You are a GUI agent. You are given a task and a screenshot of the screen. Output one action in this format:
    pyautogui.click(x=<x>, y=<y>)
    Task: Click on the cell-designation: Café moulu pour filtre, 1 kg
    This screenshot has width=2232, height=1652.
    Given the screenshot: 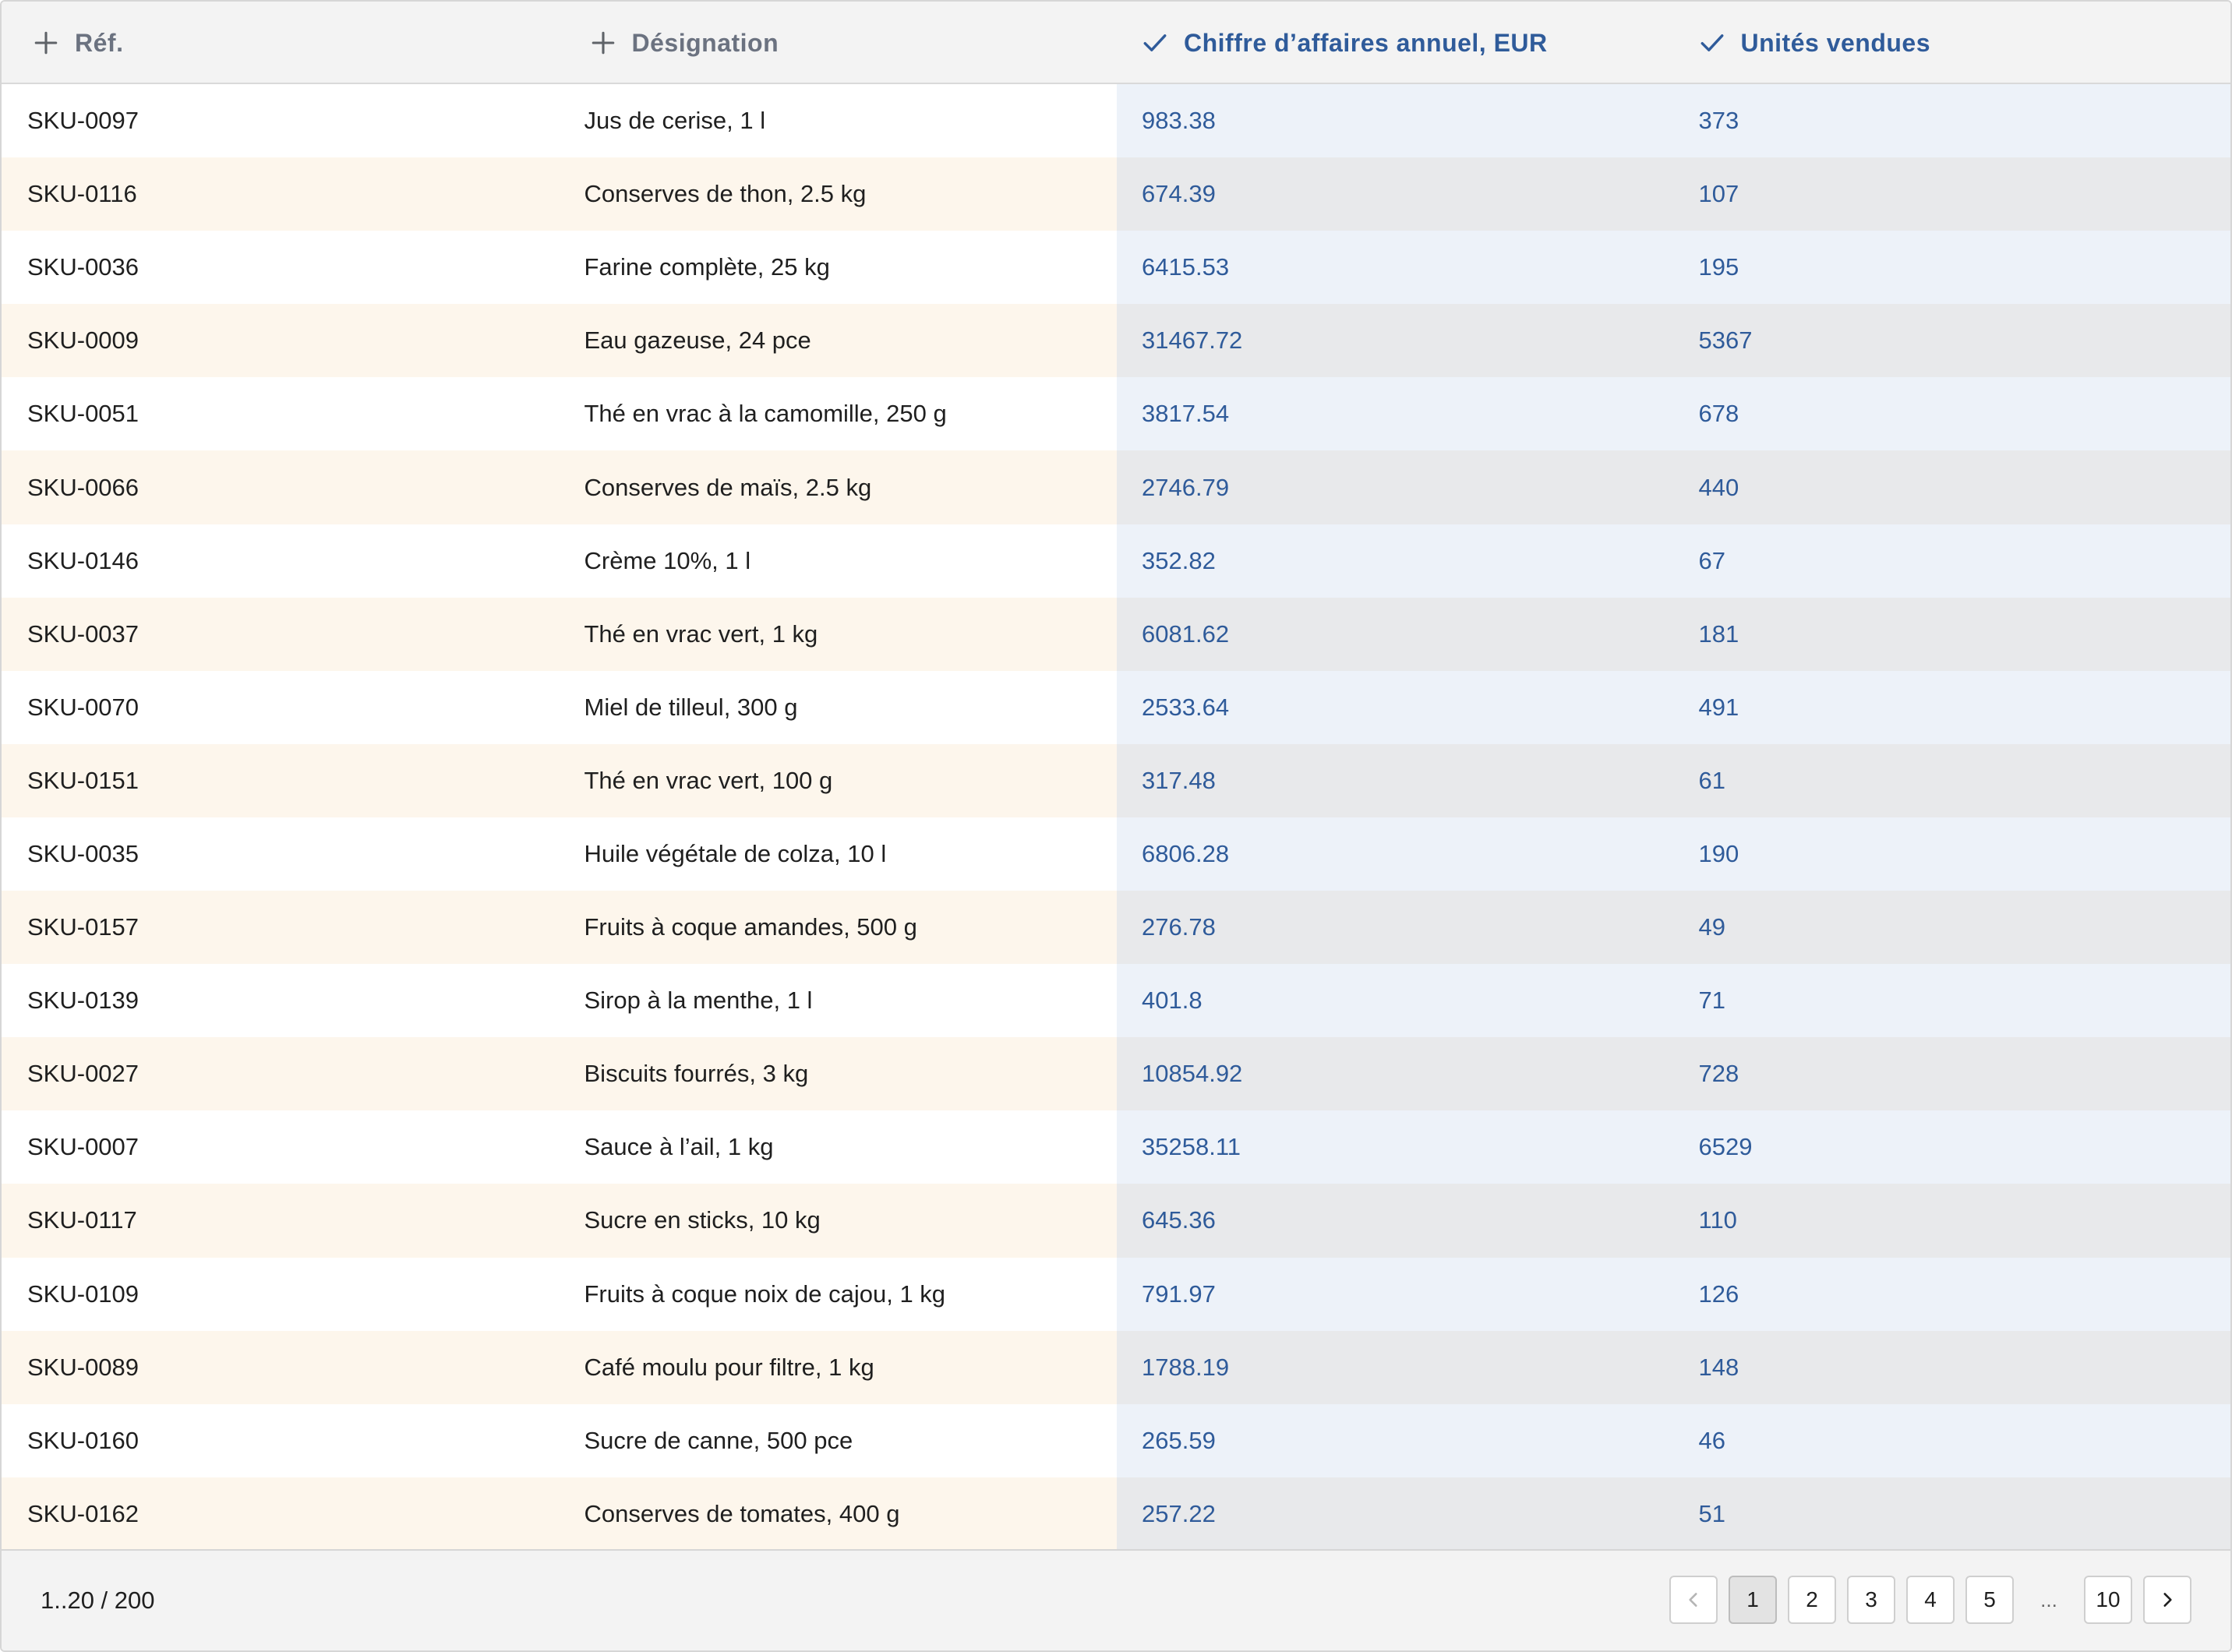 What is the action you would take?
    pyautogui.click(x=838, y=1367)
    